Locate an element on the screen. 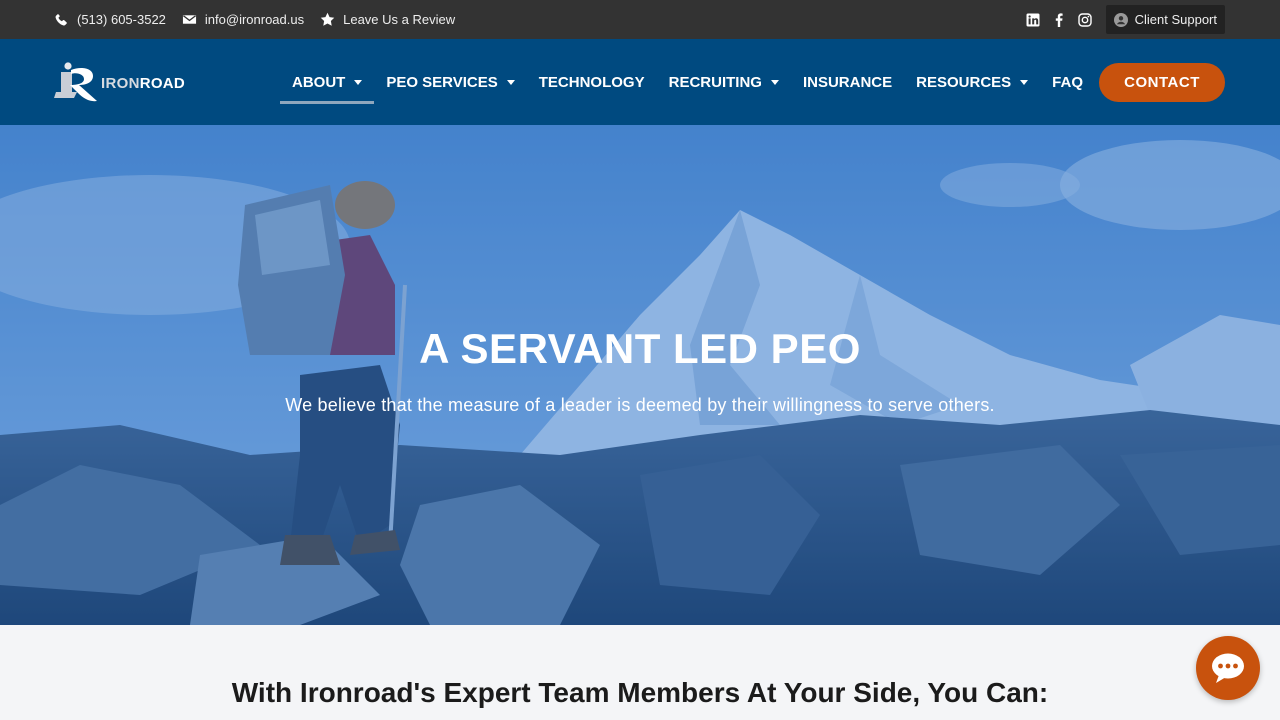 The width and height of the screenshot is (1280, 720). client-support-button: Client Support is located at coordinates (1165, 19).